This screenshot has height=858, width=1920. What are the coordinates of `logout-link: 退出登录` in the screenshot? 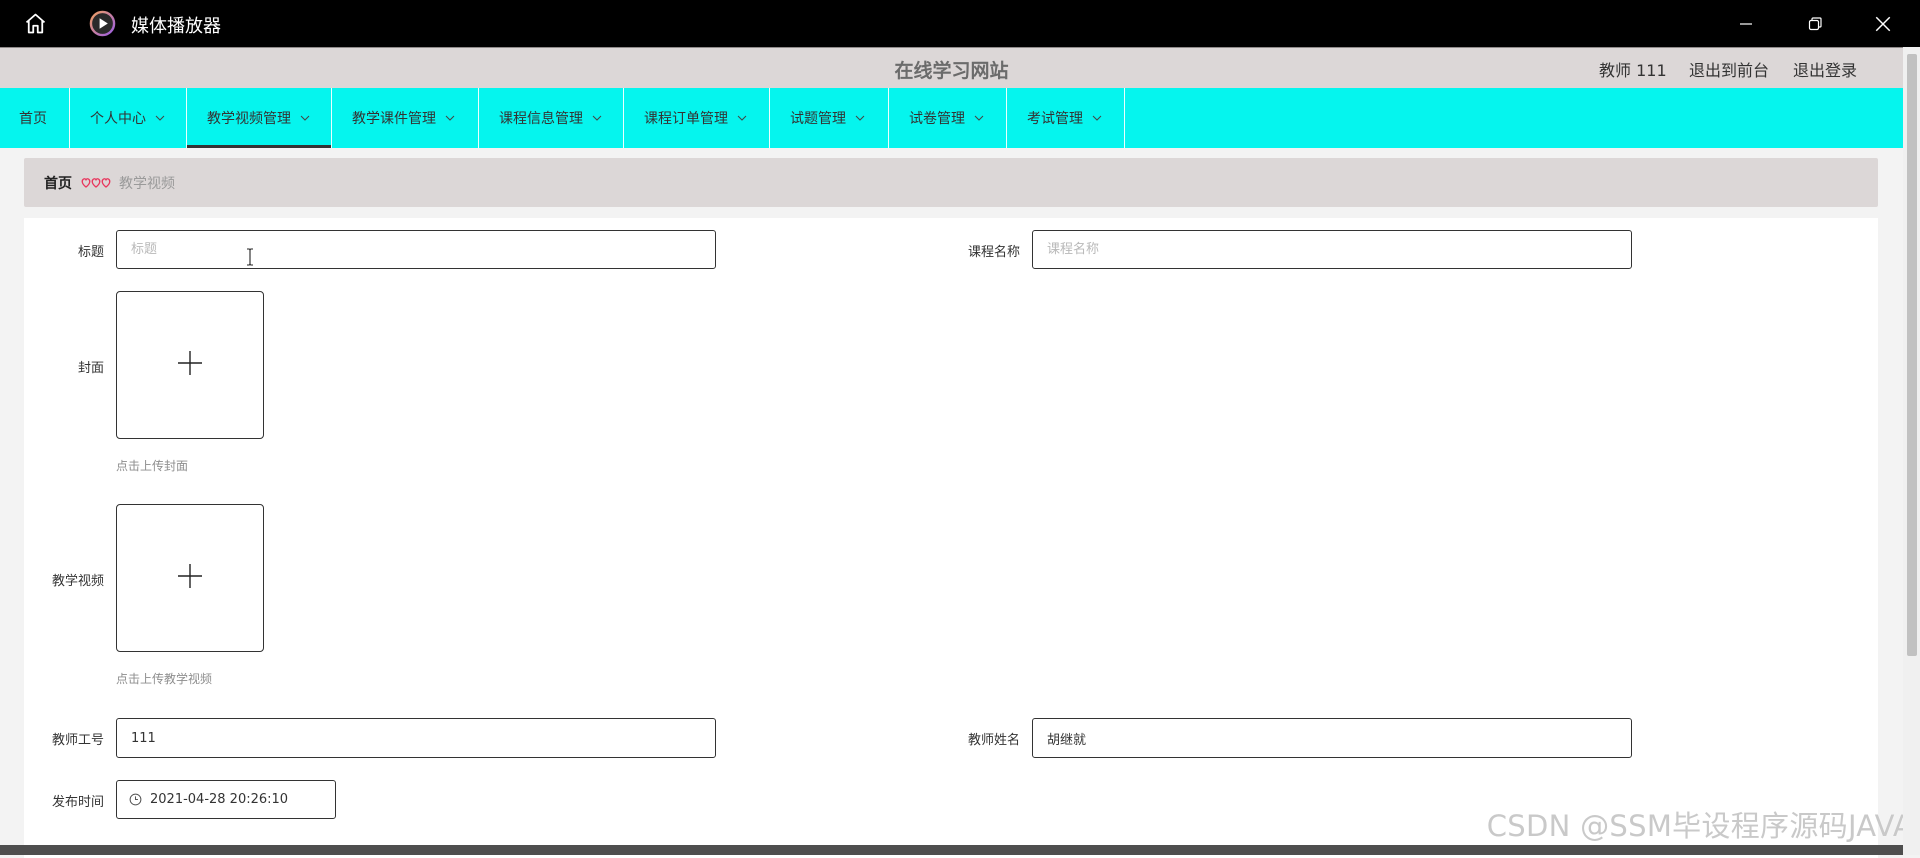 It's located at (1825, 69).